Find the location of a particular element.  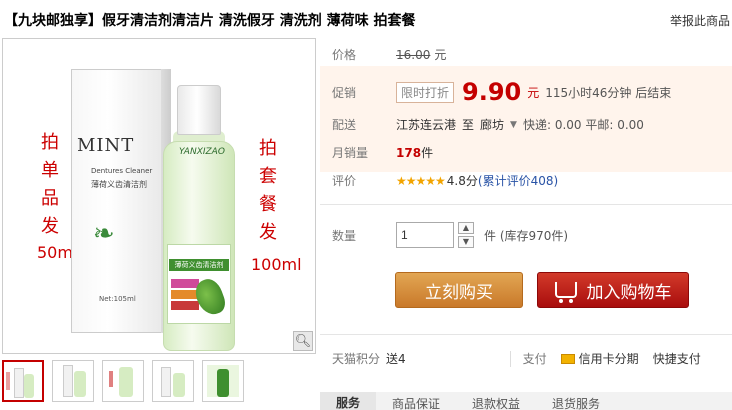

delivery-row: 配送 江苏连云港 至 廊坊 ▼ 快递: 0.00 平邮: 0.00 is located at coordinates (488, 124).